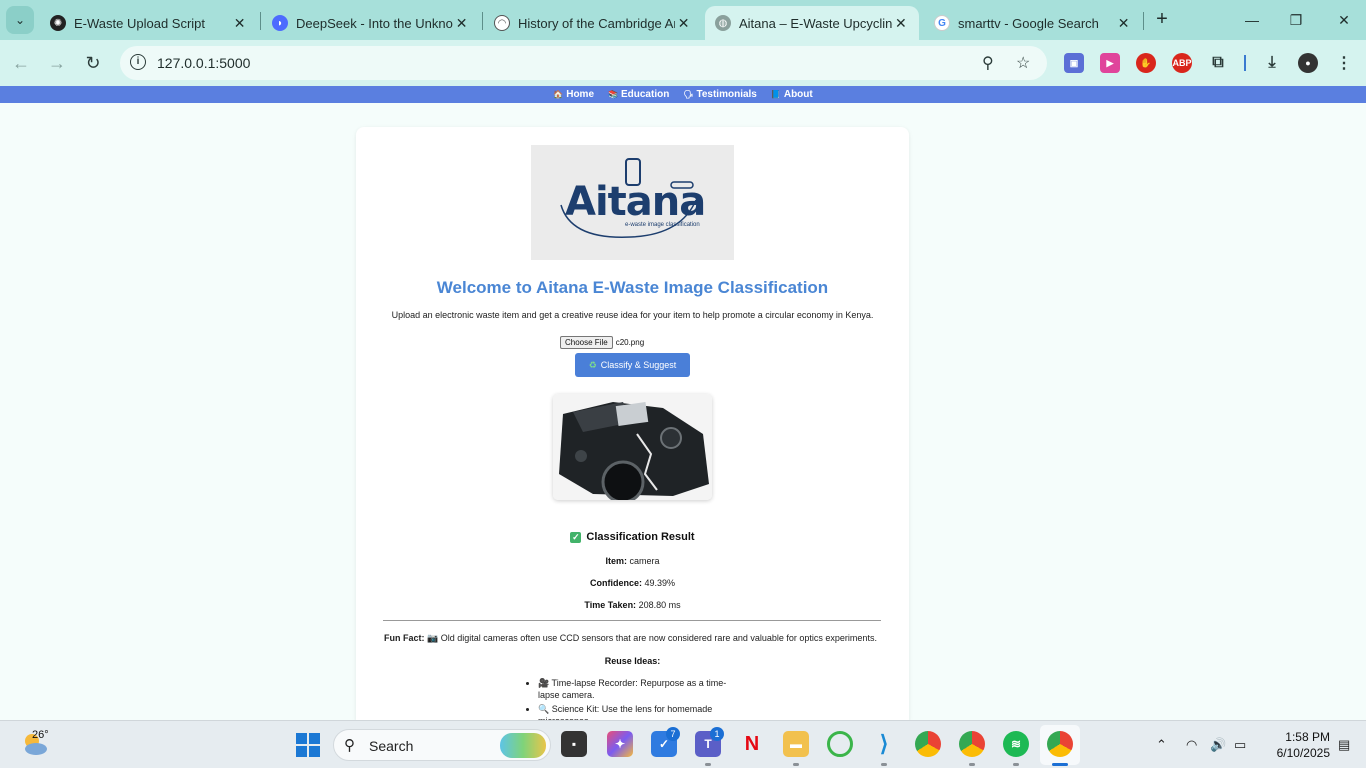 This screenshot has height=768, width=1366. What do you see at coordinates (717, 734) in the screenshot?
I see `teams-badge: 1` at bounding box center [717, 734].